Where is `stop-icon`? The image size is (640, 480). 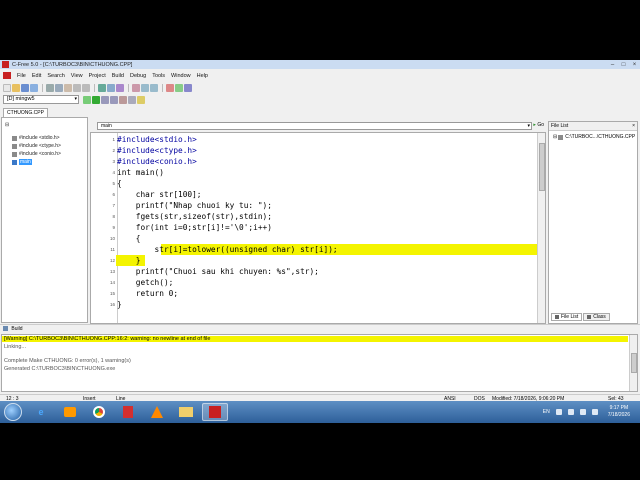
stop-icon is located at coordinates (123, 99).